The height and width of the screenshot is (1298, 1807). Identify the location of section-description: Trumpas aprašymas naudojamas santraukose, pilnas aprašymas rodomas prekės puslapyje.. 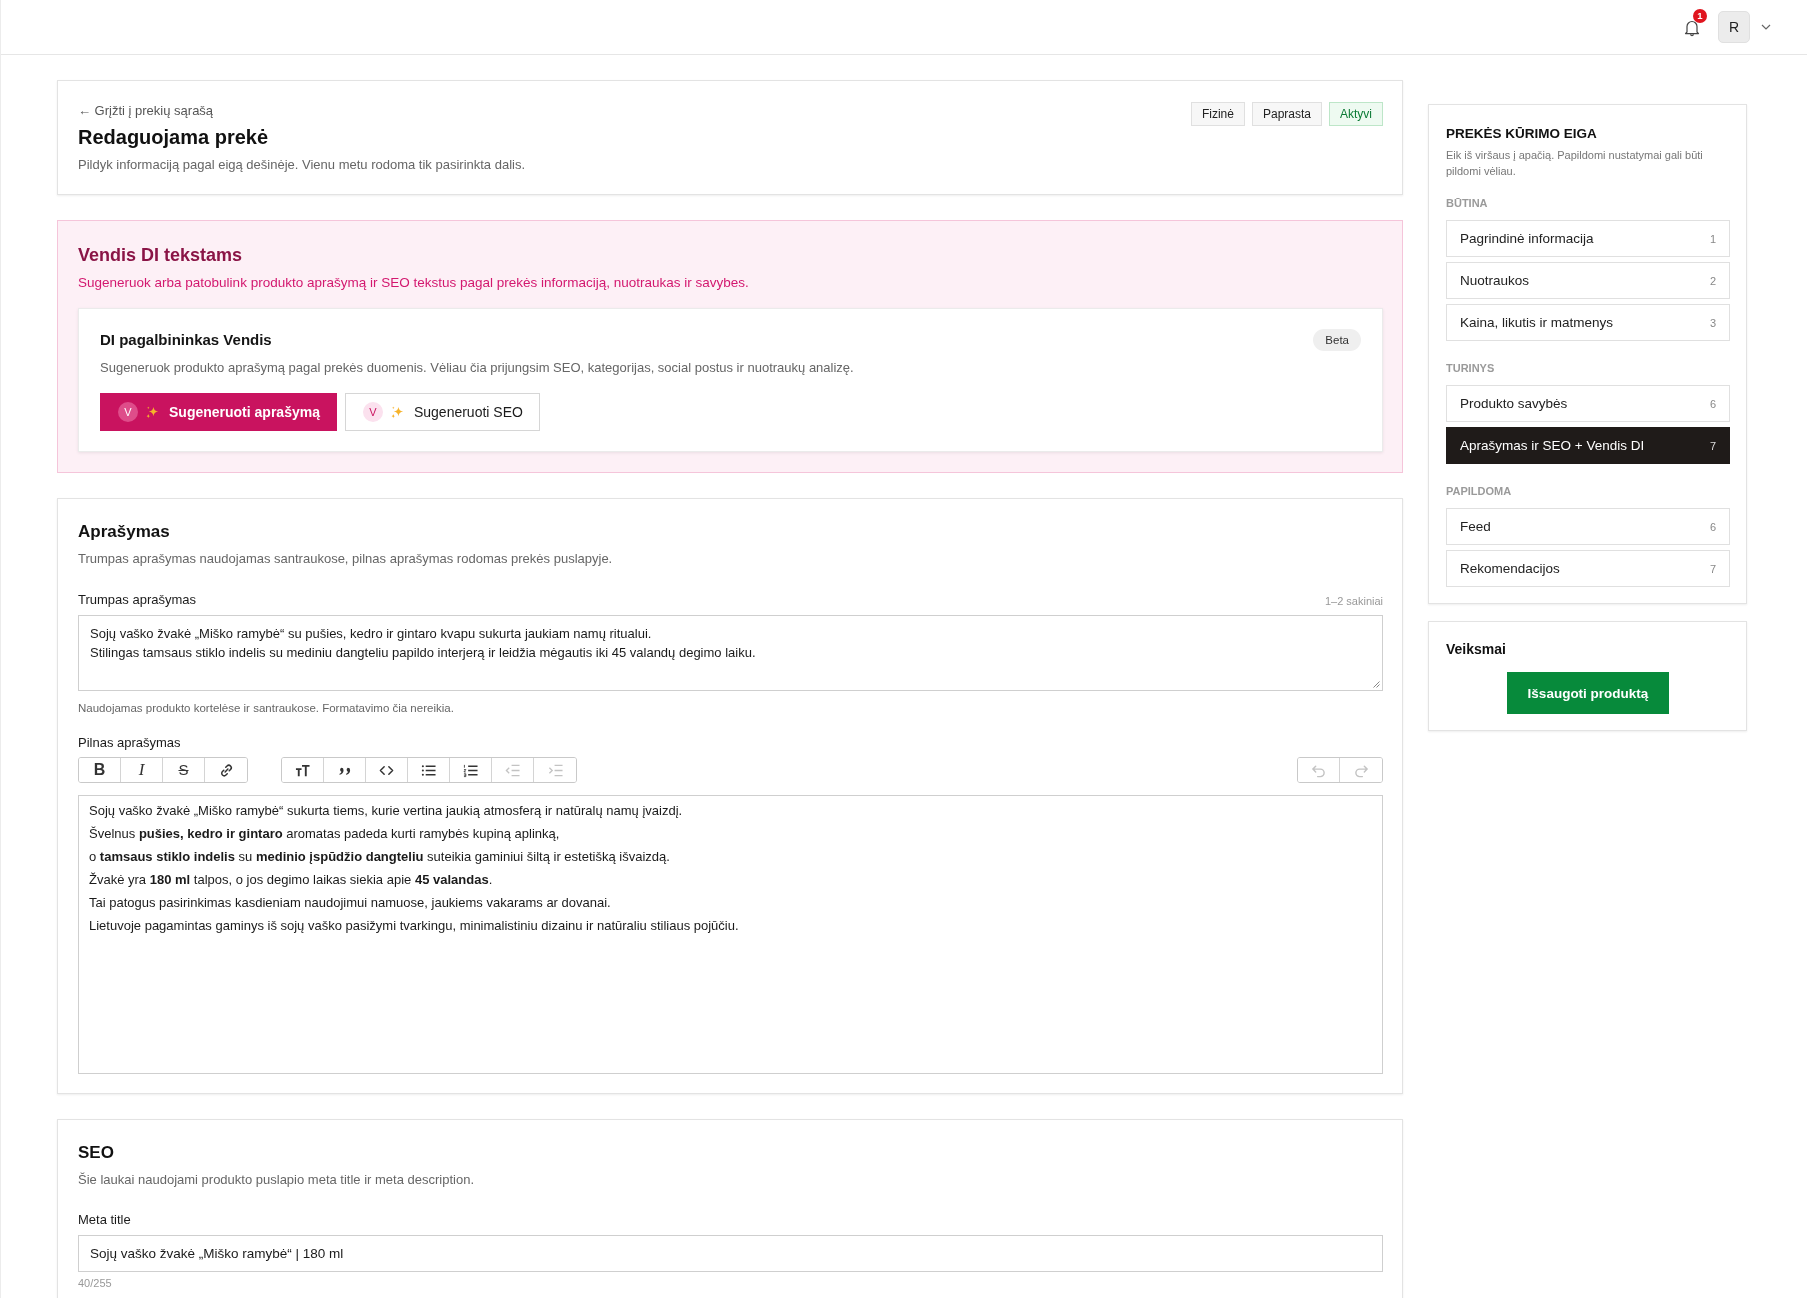
(346, 559).